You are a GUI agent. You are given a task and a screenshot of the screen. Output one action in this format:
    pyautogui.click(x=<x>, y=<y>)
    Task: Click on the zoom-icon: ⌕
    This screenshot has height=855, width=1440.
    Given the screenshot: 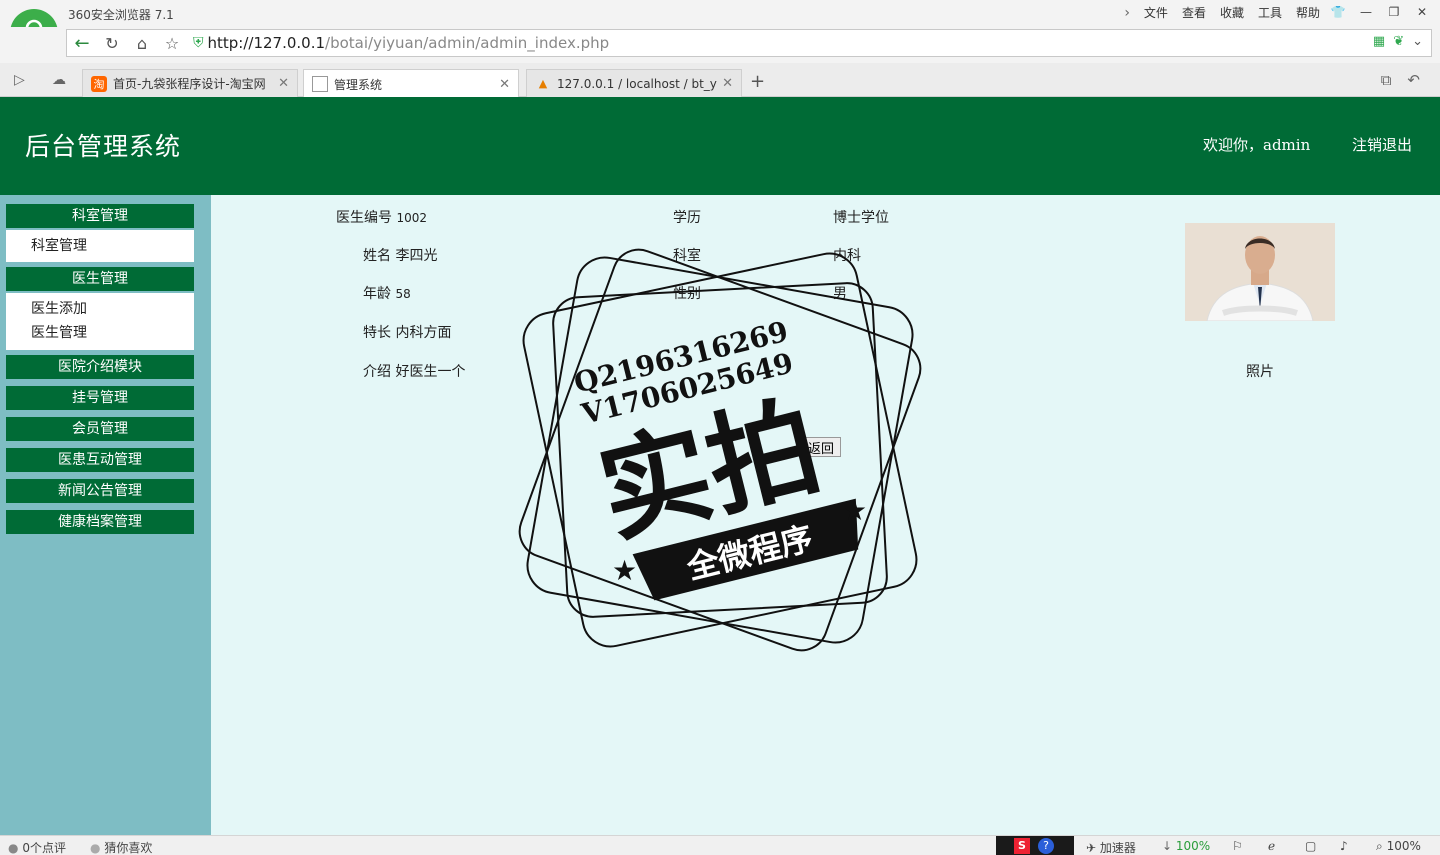 What is the action you would take?
    pyautogui.click(x=1379, y=846)
    